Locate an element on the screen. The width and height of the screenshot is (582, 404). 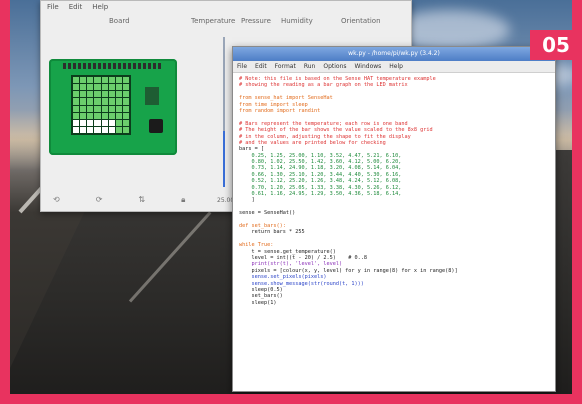
flip-icon: ⇅ is located at coordinates (141, 200).